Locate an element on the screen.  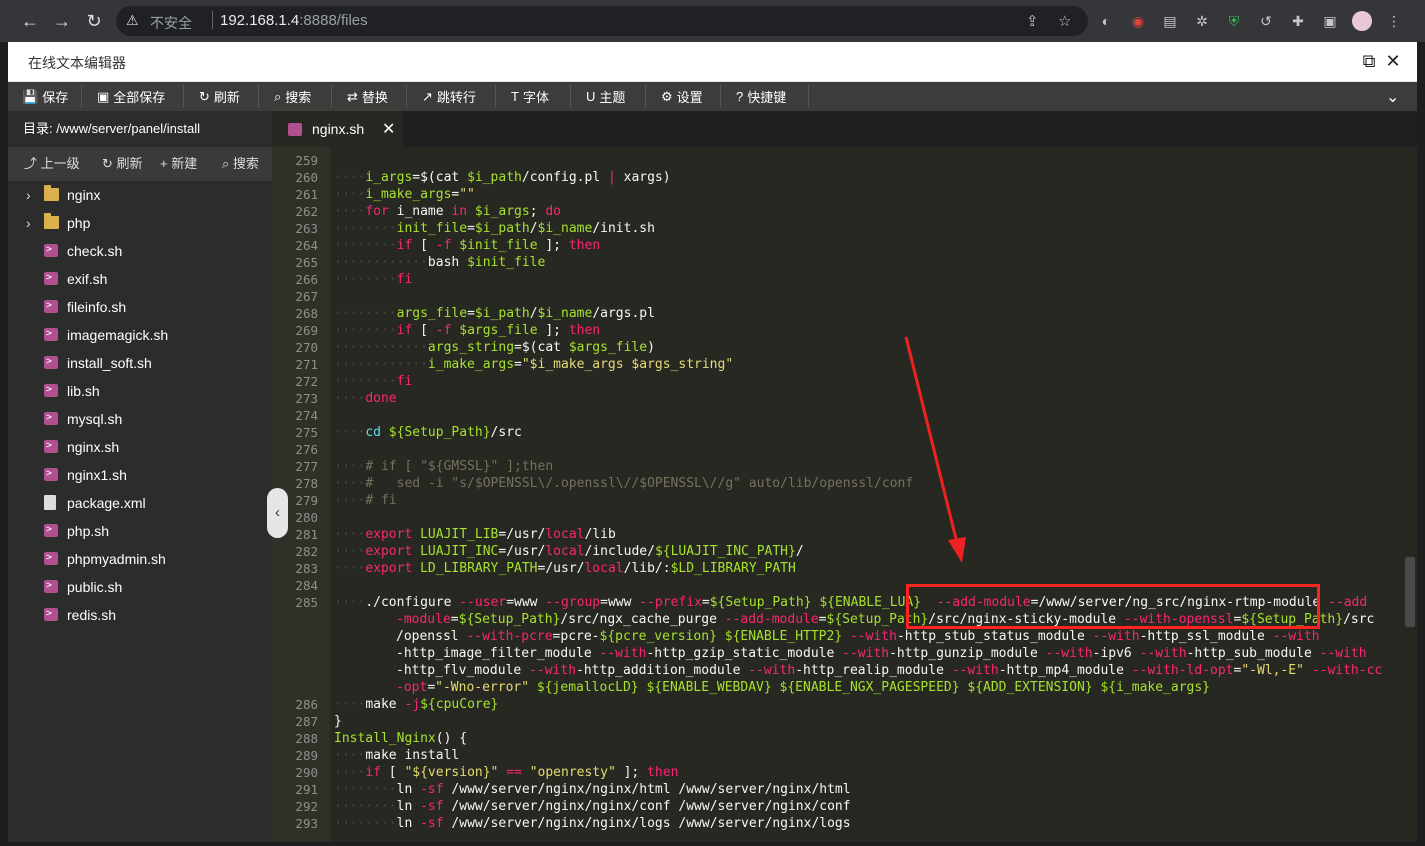
folder-item: › nginx is located at coordinates (140, 195).